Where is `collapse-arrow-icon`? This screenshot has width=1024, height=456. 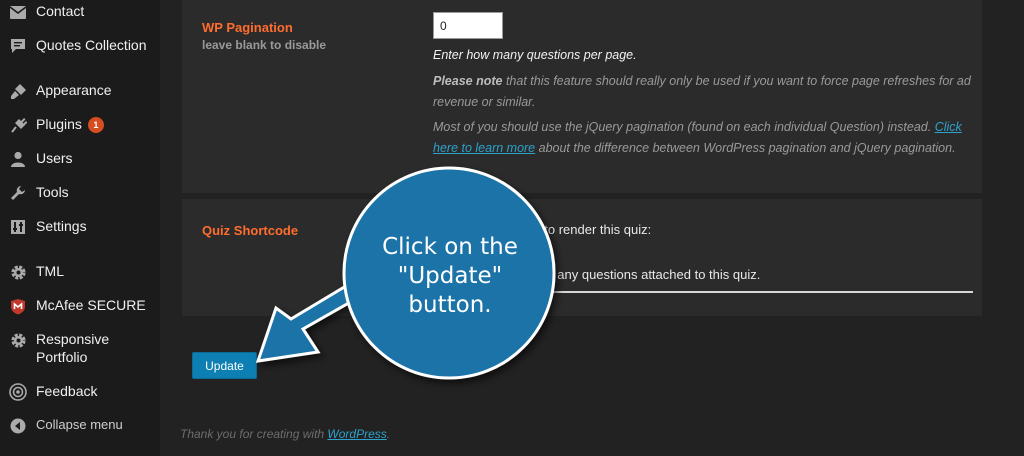
collapse-arrow-icon is located at coordinates (18, 426).